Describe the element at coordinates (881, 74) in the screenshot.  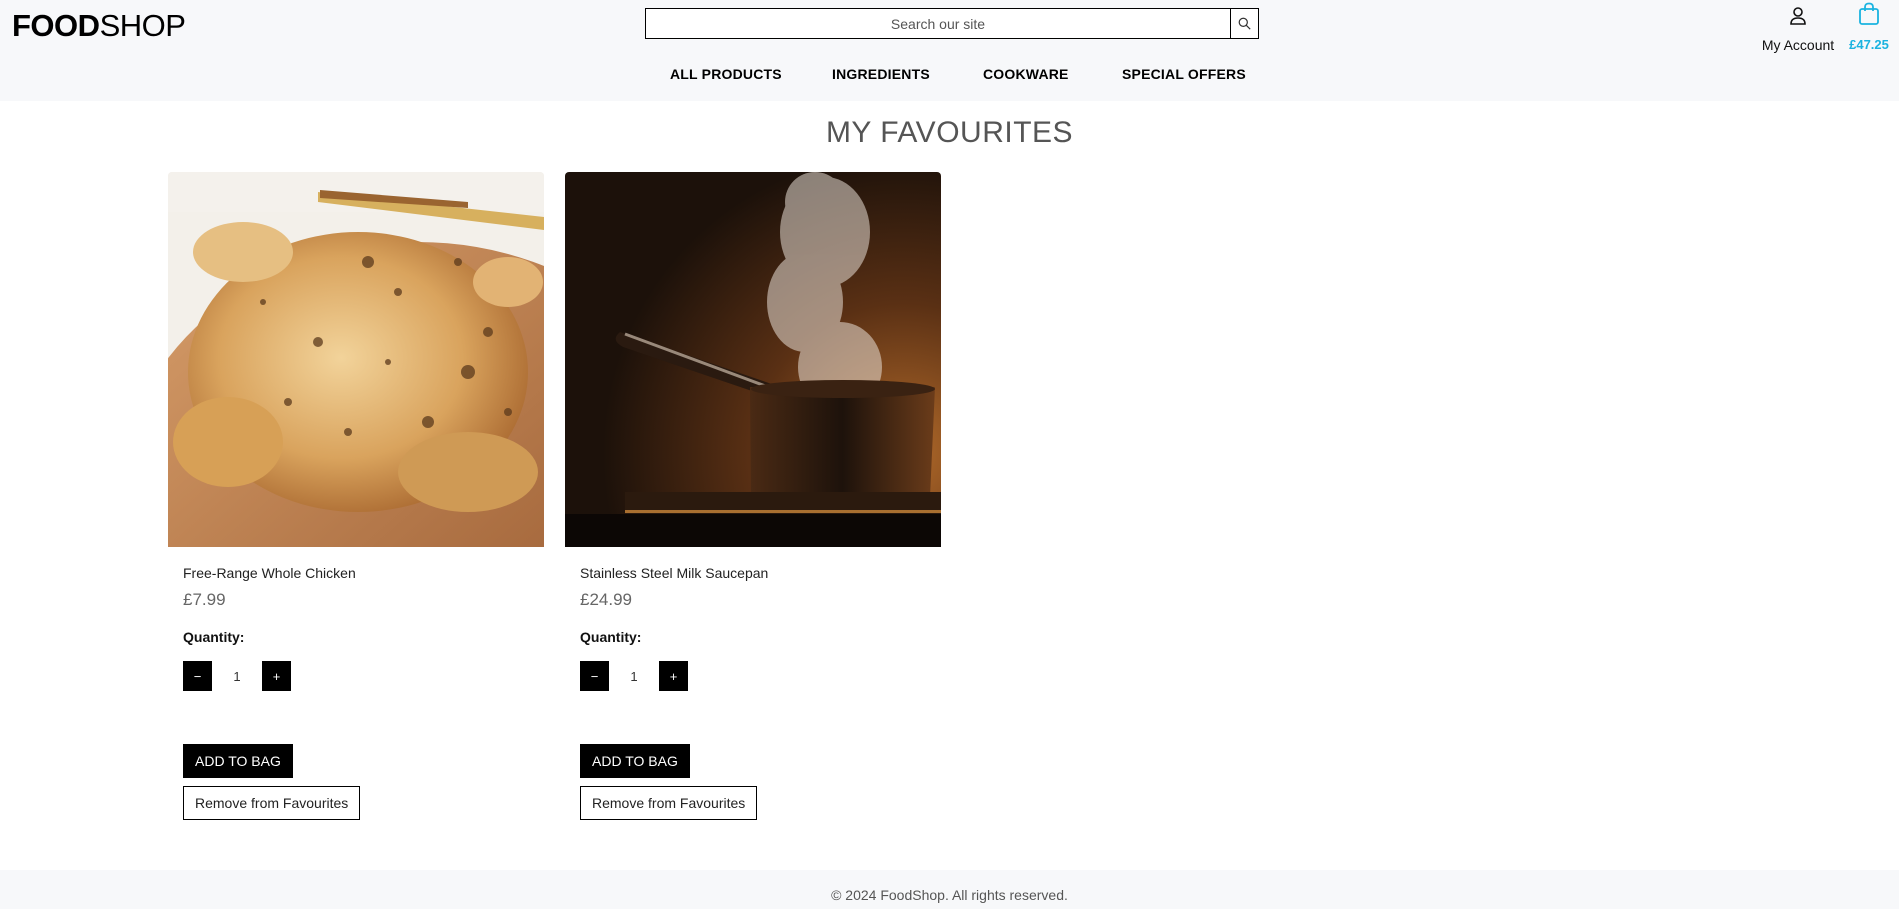
I see `nav-ingredients: INGREDIENTS` at that location.